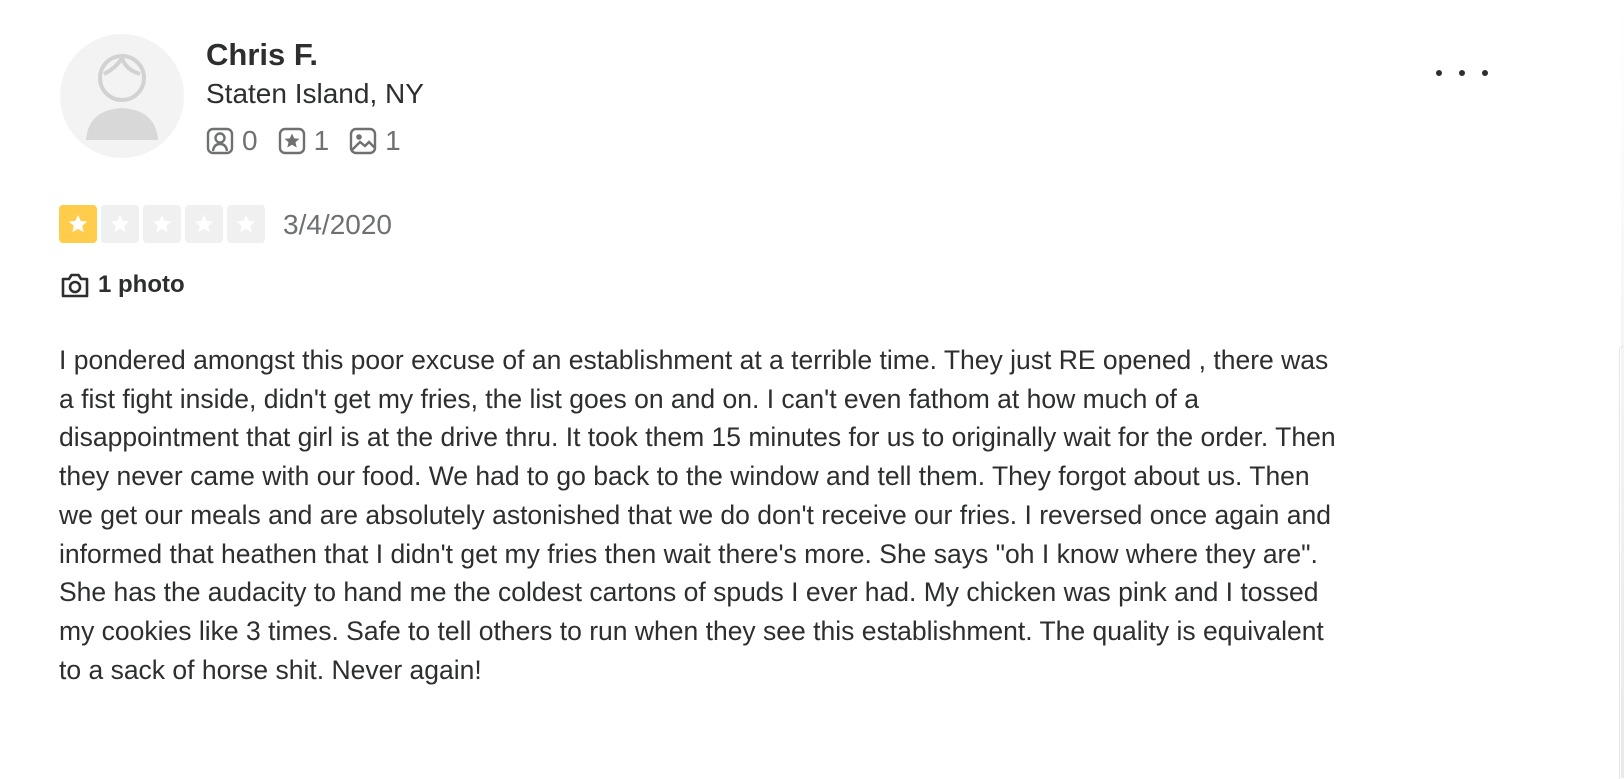 Image resolution: width=1624 pixels, height=779 pixels. What do you see at coordinates (75, 285) in the screenshot?
I see `camera-icon` at bounding box center [75, 285].